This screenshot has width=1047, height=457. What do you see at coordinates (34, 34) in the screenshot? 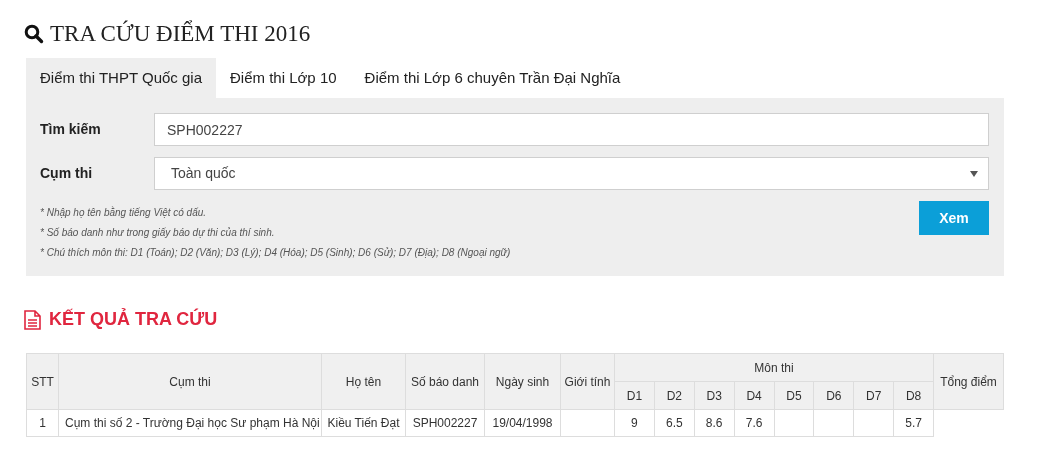
I see `search-icon` at bounding box center [34, 34].